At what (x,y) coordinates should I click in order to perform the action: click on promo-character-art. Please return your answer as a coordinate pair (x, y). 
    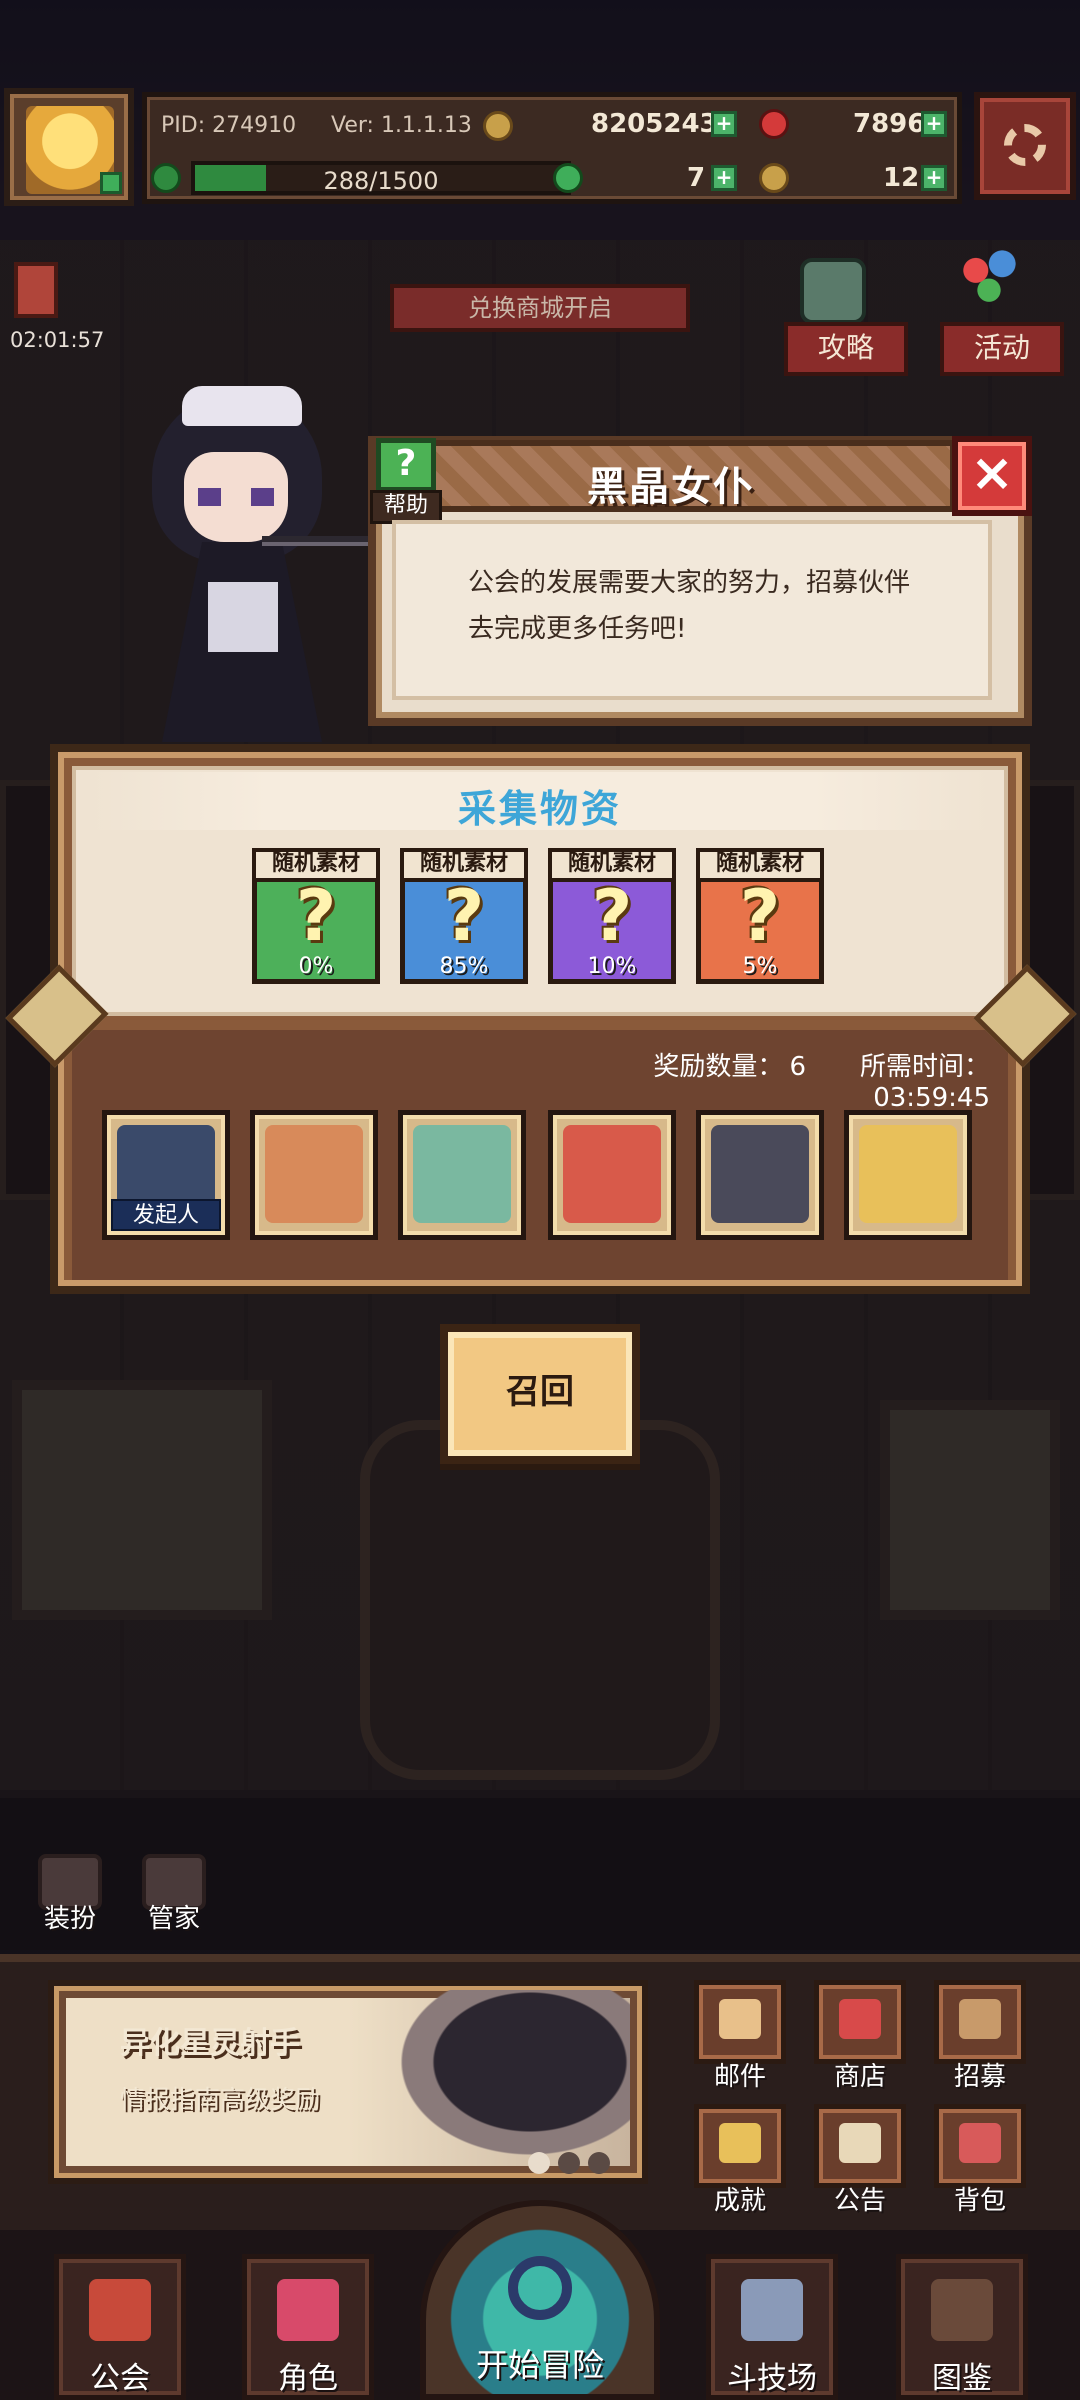
    Looking at the image, I should click on (505, 2080).